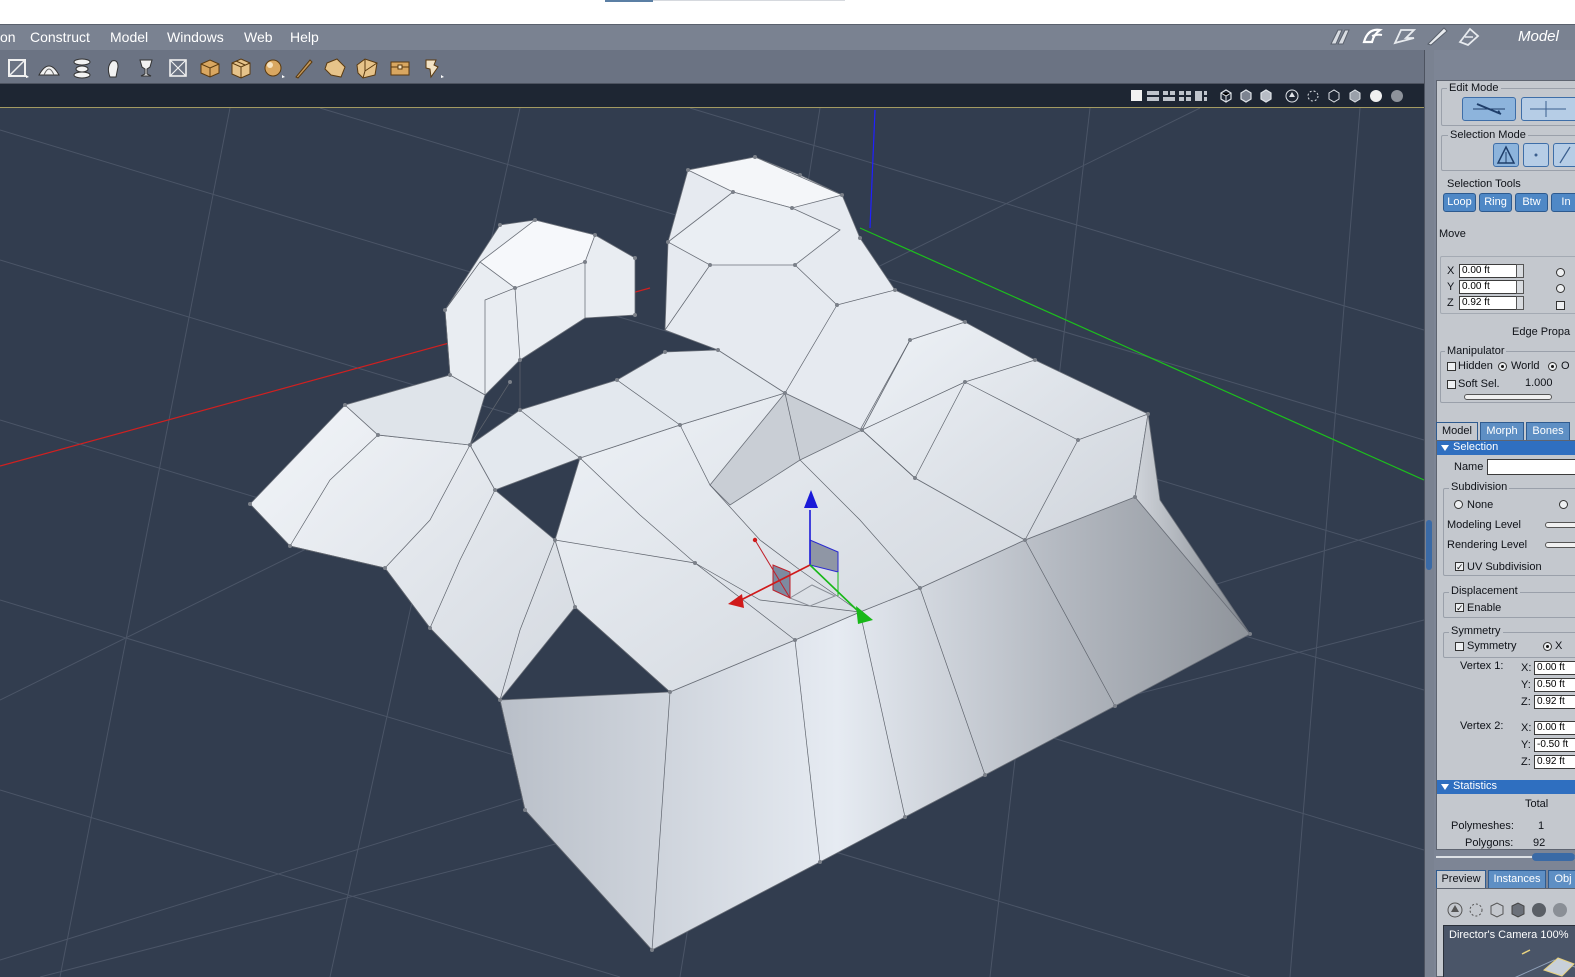  I want to click on vertex-2-y-field: -0.50 ft, so click(1554, 745).